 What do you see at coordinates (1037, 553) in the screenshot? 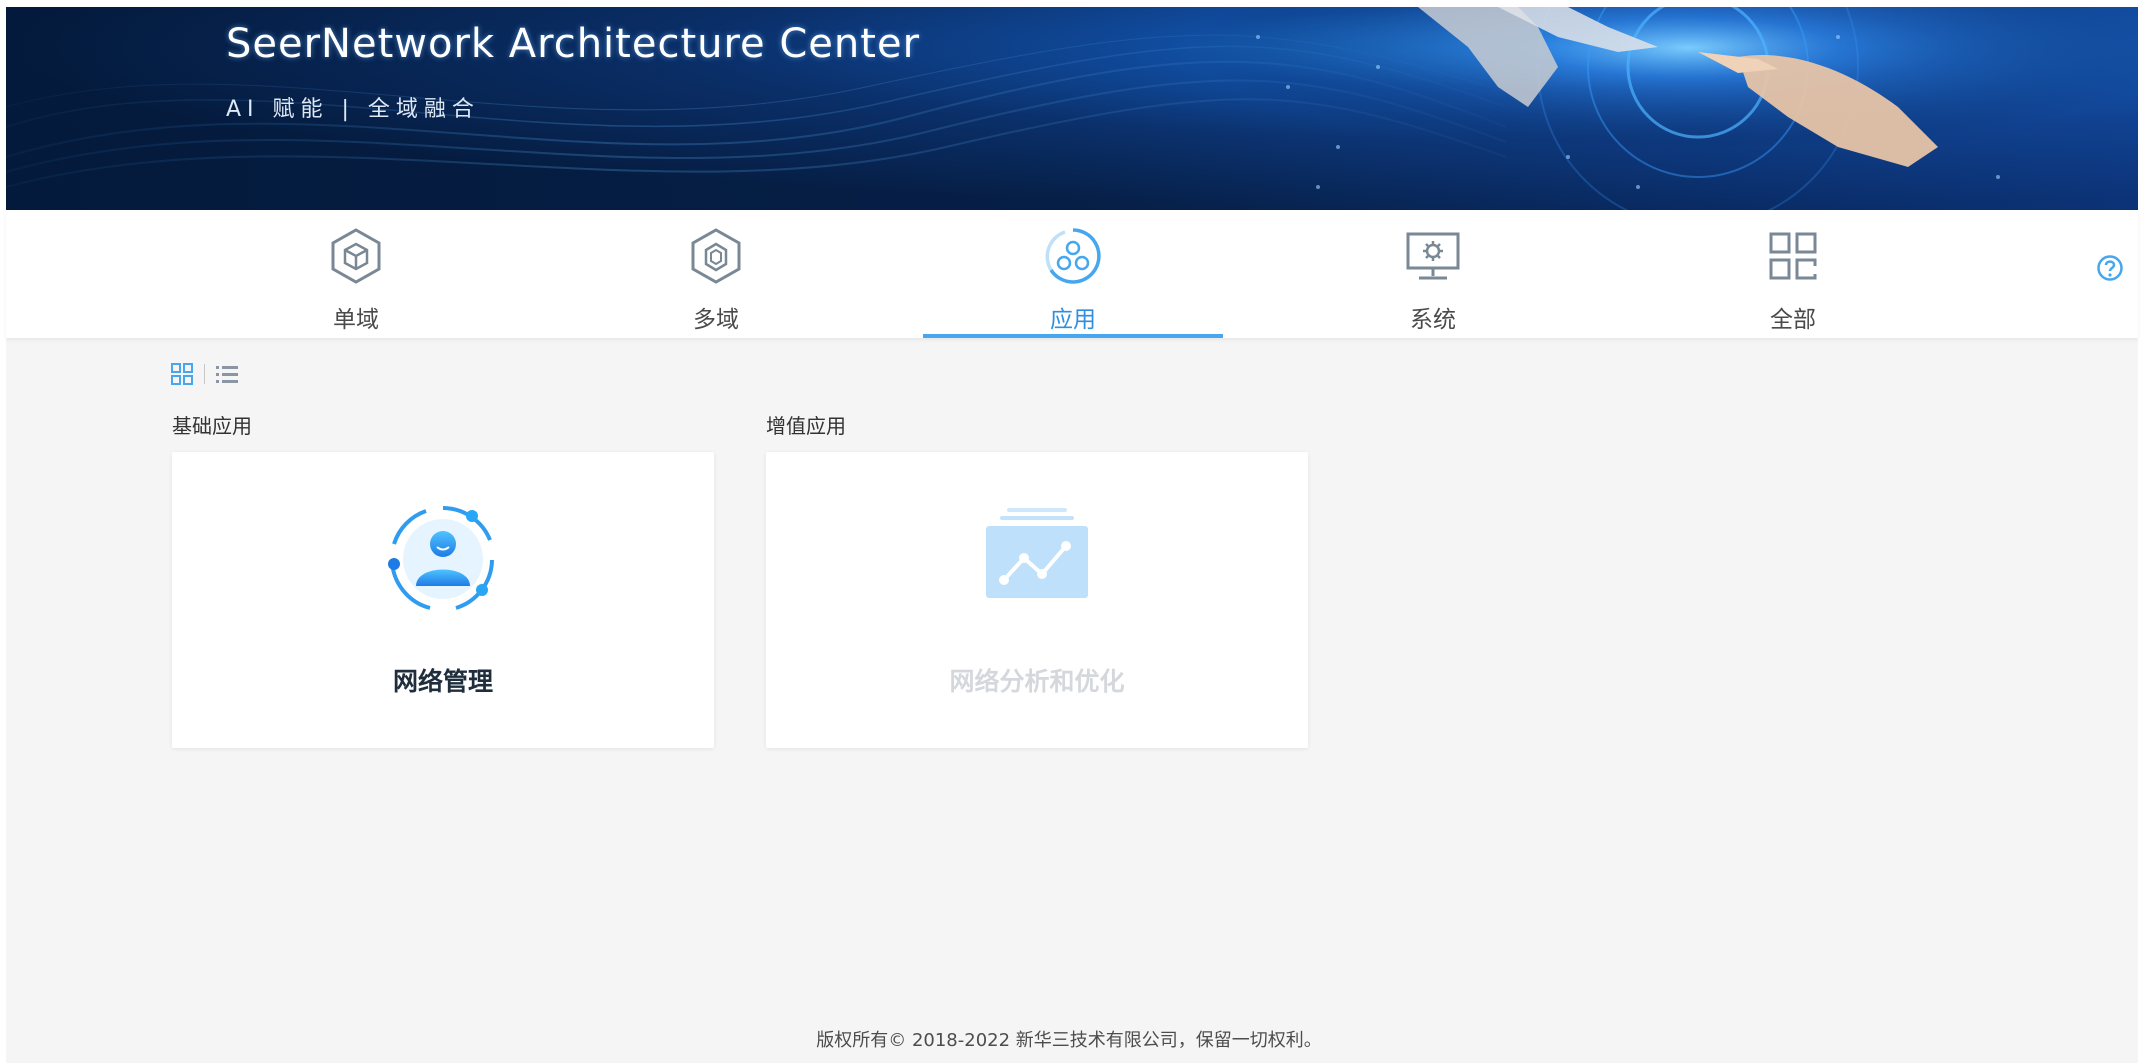
I see `chart-analysis-icon` at bounding box center [1037, 553].